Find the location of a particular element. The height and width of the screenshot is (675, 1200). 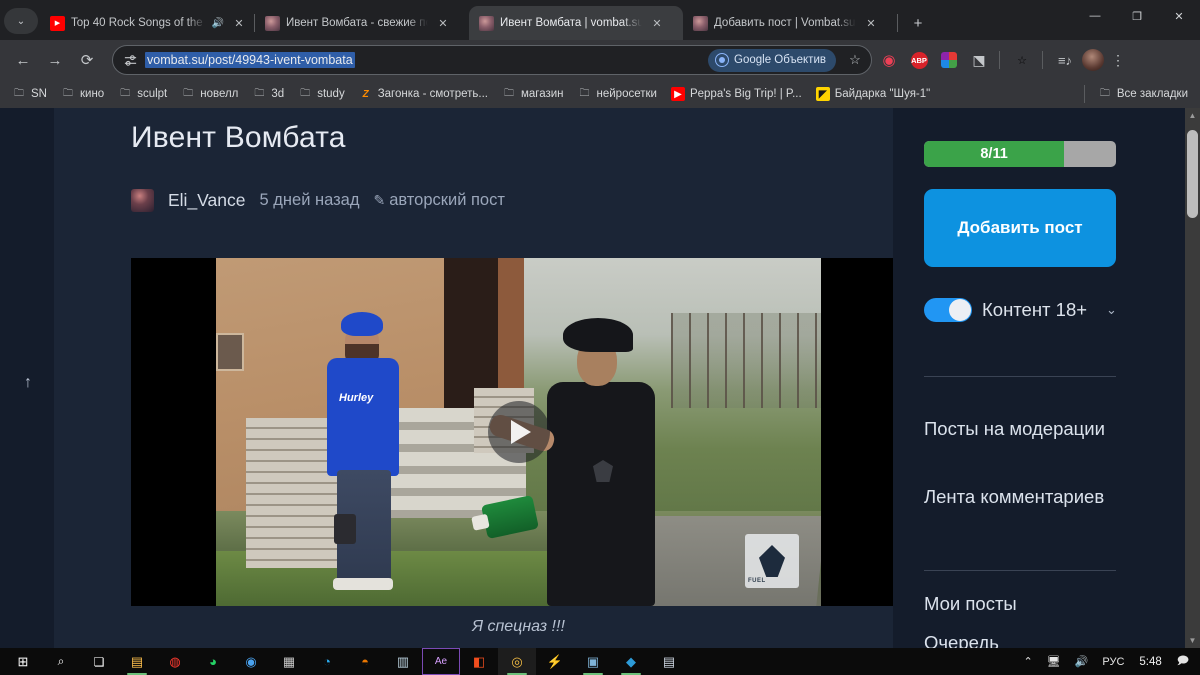

bookmark-study: 🗀 study is located at coordinates (321, 94).